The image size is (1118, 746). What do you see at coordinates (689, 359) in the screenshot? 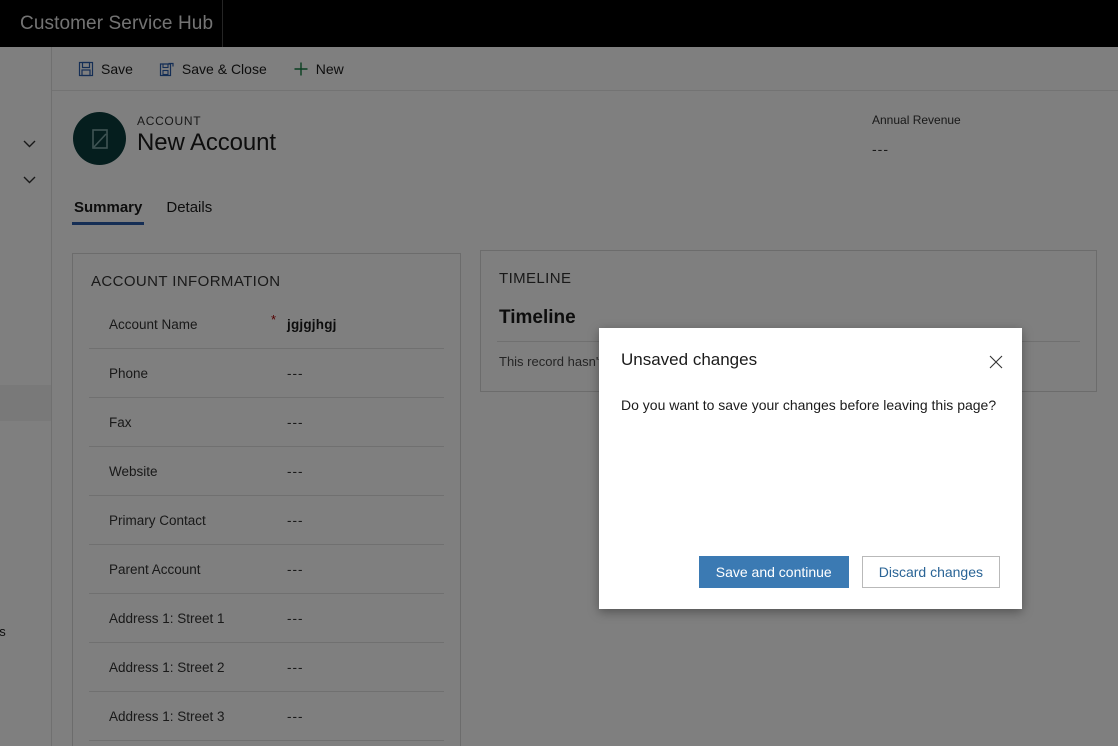
I see `dialog-title: Unsaved changes` at bounding box center [689, 359].